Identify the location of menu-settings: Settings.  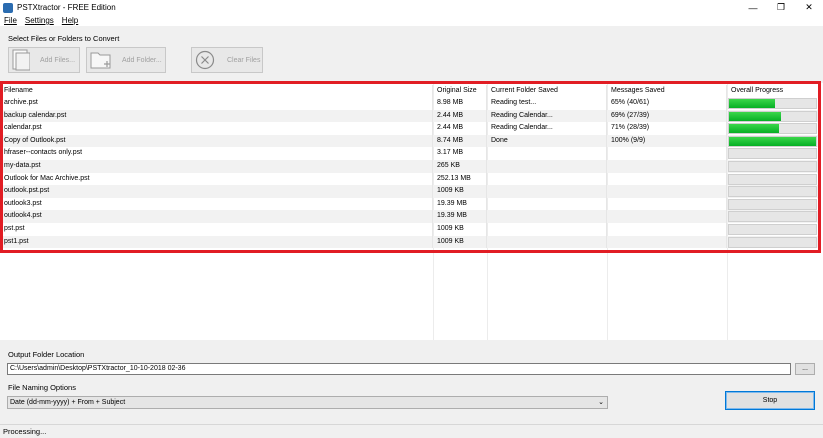
(39, 20).